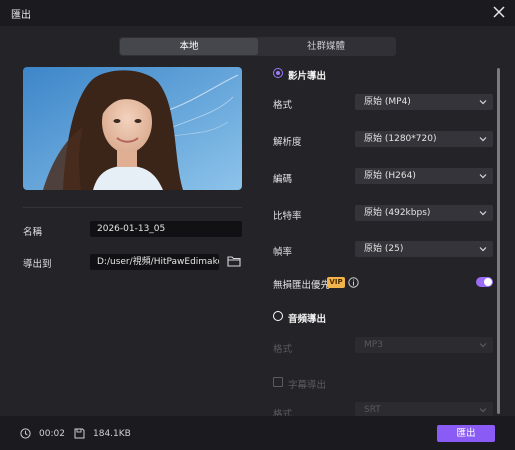 Image resolution: width=515 pixels, height=450 pixels. What do you see at coordinates (278, 73) in the screenshot?
I see `video-export-radio` at bounding box center [278, 73].